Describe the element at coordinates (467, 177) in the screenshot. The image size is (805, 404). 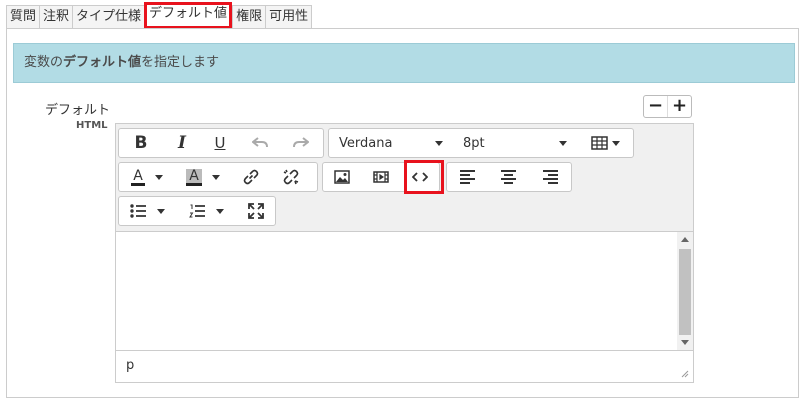
I see `align-left-icon` at that location.